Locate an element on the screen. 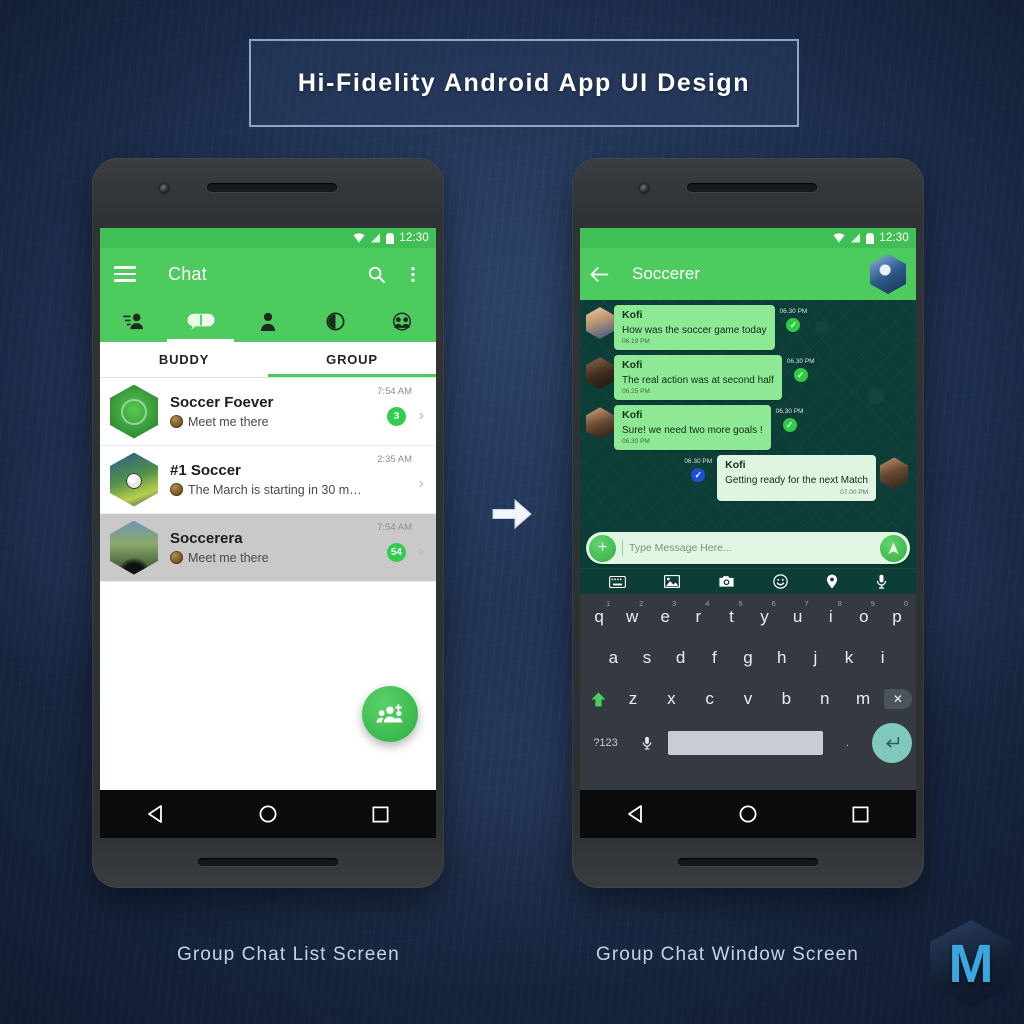 This screenshot has height=1024, width=1024. location-button is located at coordinates (832, 581).